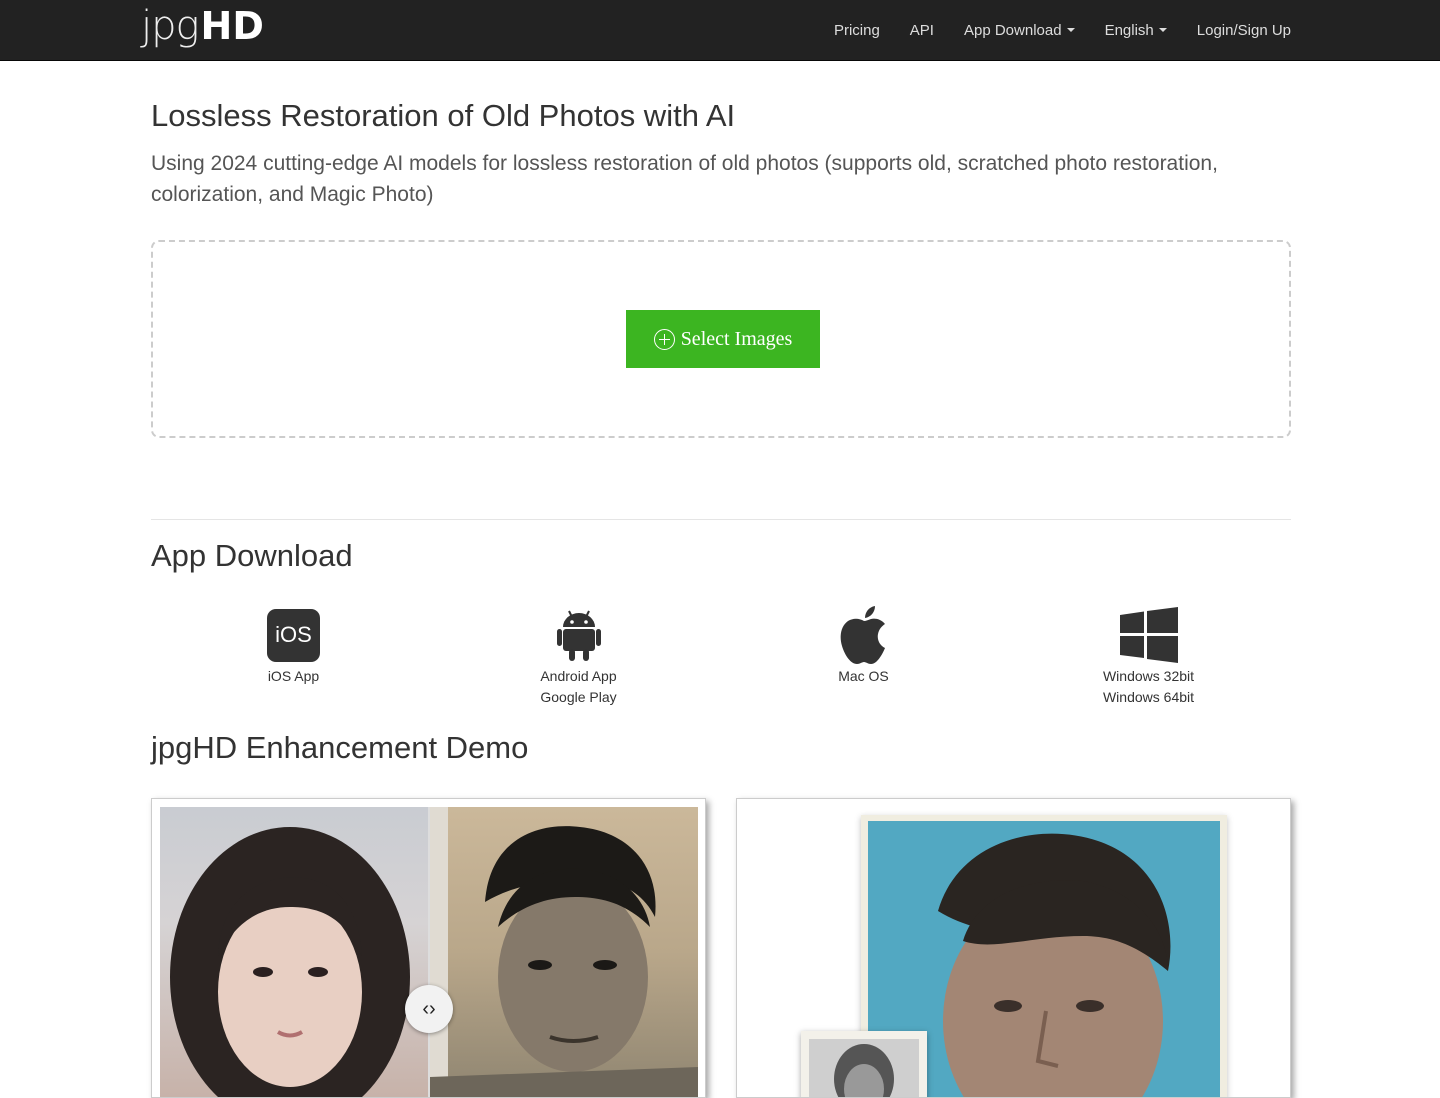  Describe the element at coordinates (863, 676) in the screenshot. I see `app-mac-label: Mac OS` at that location.